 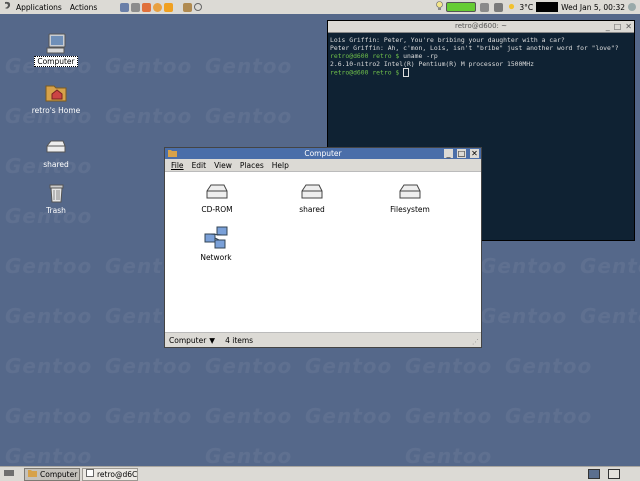 What do you see at coordinates (632, 7) in the screenshot?
I see `user-icon` at bounding box center [632, 7].